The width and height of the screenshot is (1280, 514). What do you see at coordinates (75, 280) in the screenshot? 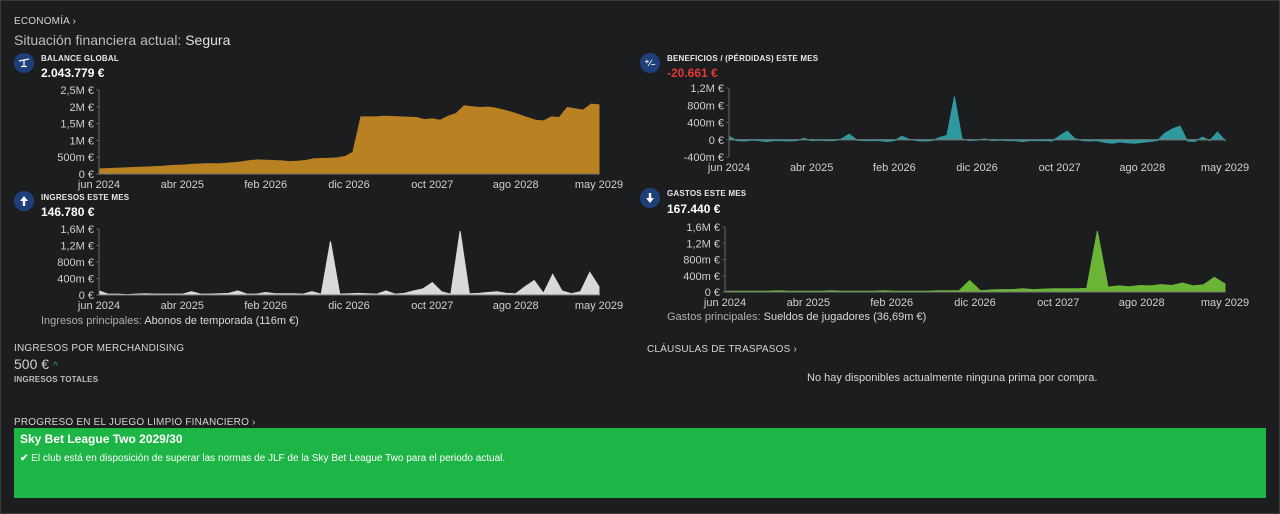
I see `income-y-tick: 400m €` at bounding box center [75, 280].